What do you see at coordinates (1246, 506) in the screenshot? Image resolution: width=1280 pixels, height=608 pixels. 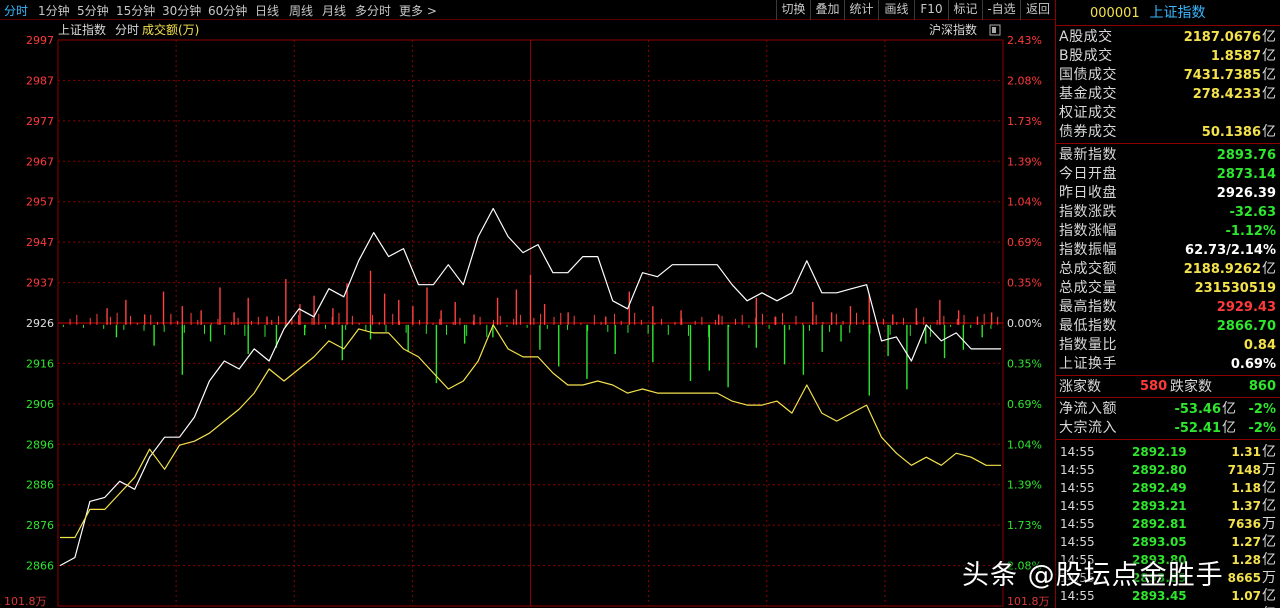 I see `tick-volume-number: 1.37` at bounding box center [1246, 506].